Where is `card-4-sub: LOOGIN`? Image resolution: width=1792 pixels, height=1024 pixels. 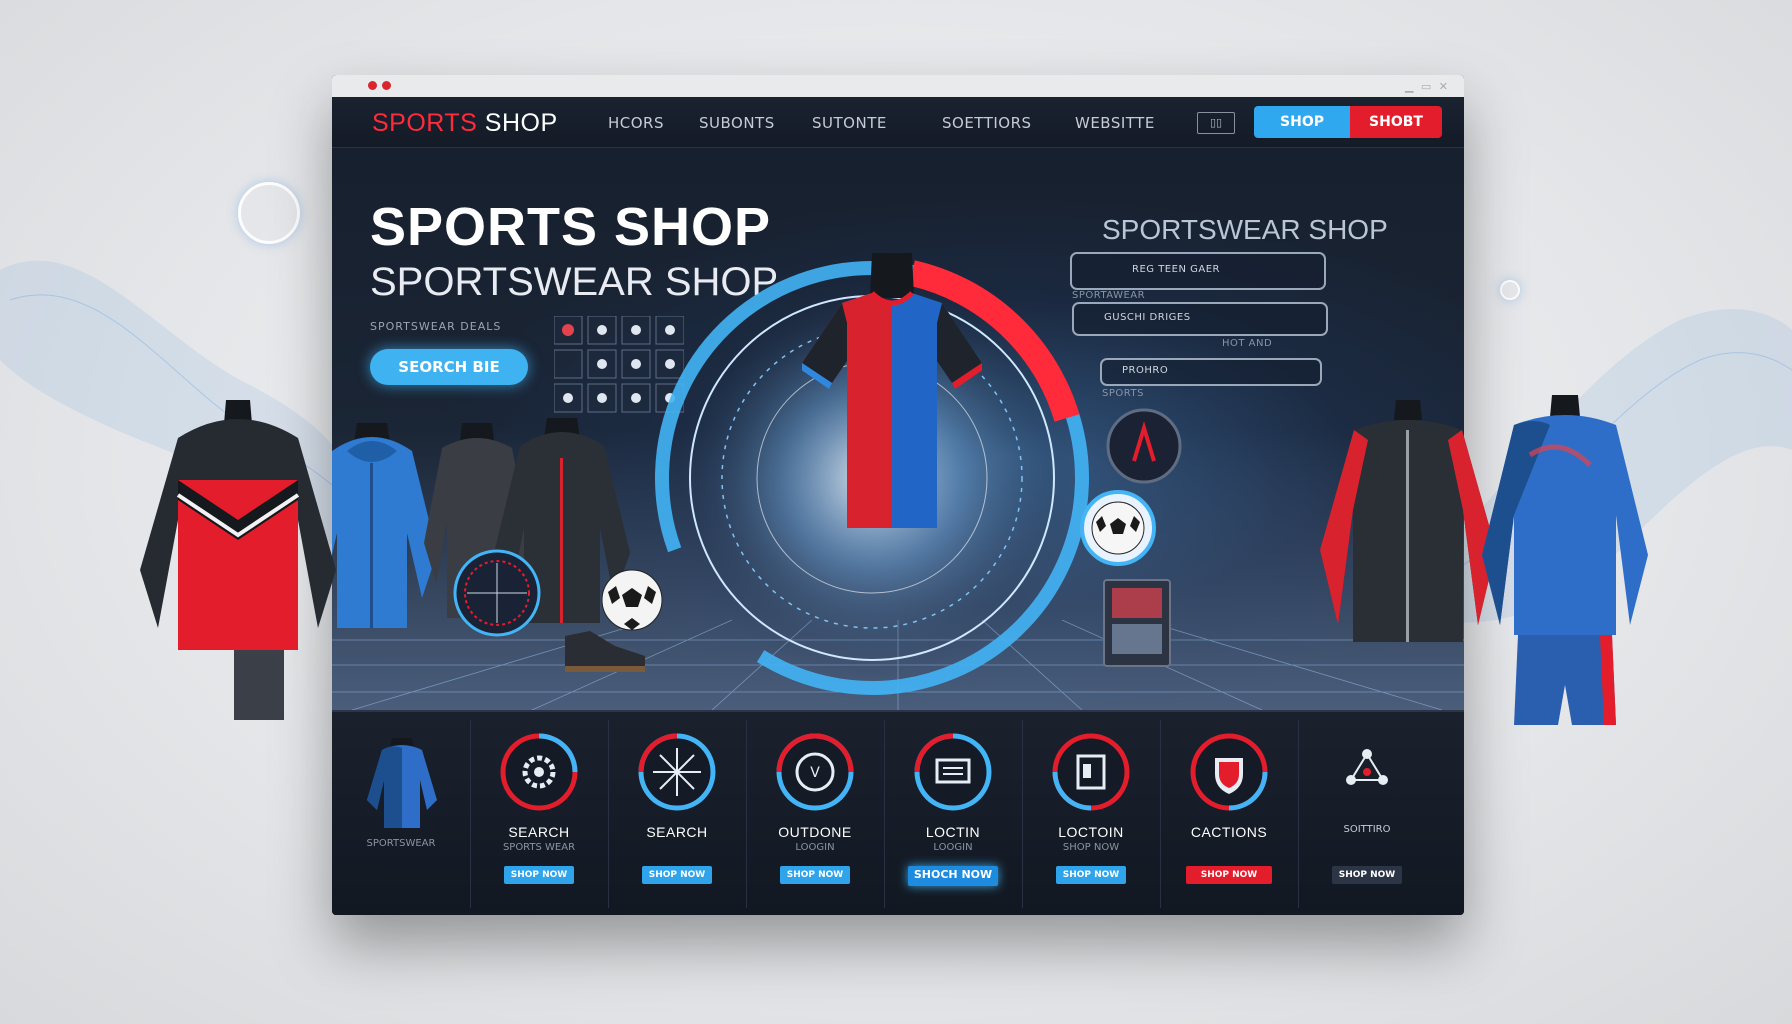 card-4-sub: LOOGIN is located at coordinates (815, 847).